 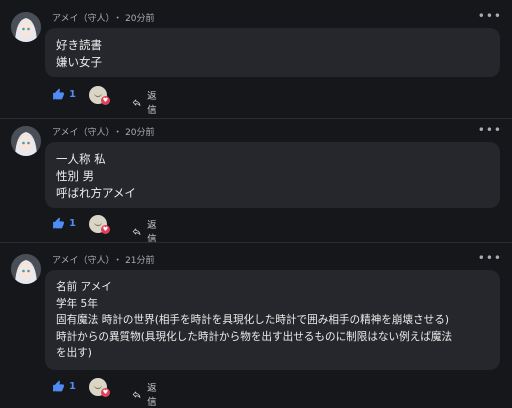 I want to click on comment-line: を出す), so click(x=74, y=353).